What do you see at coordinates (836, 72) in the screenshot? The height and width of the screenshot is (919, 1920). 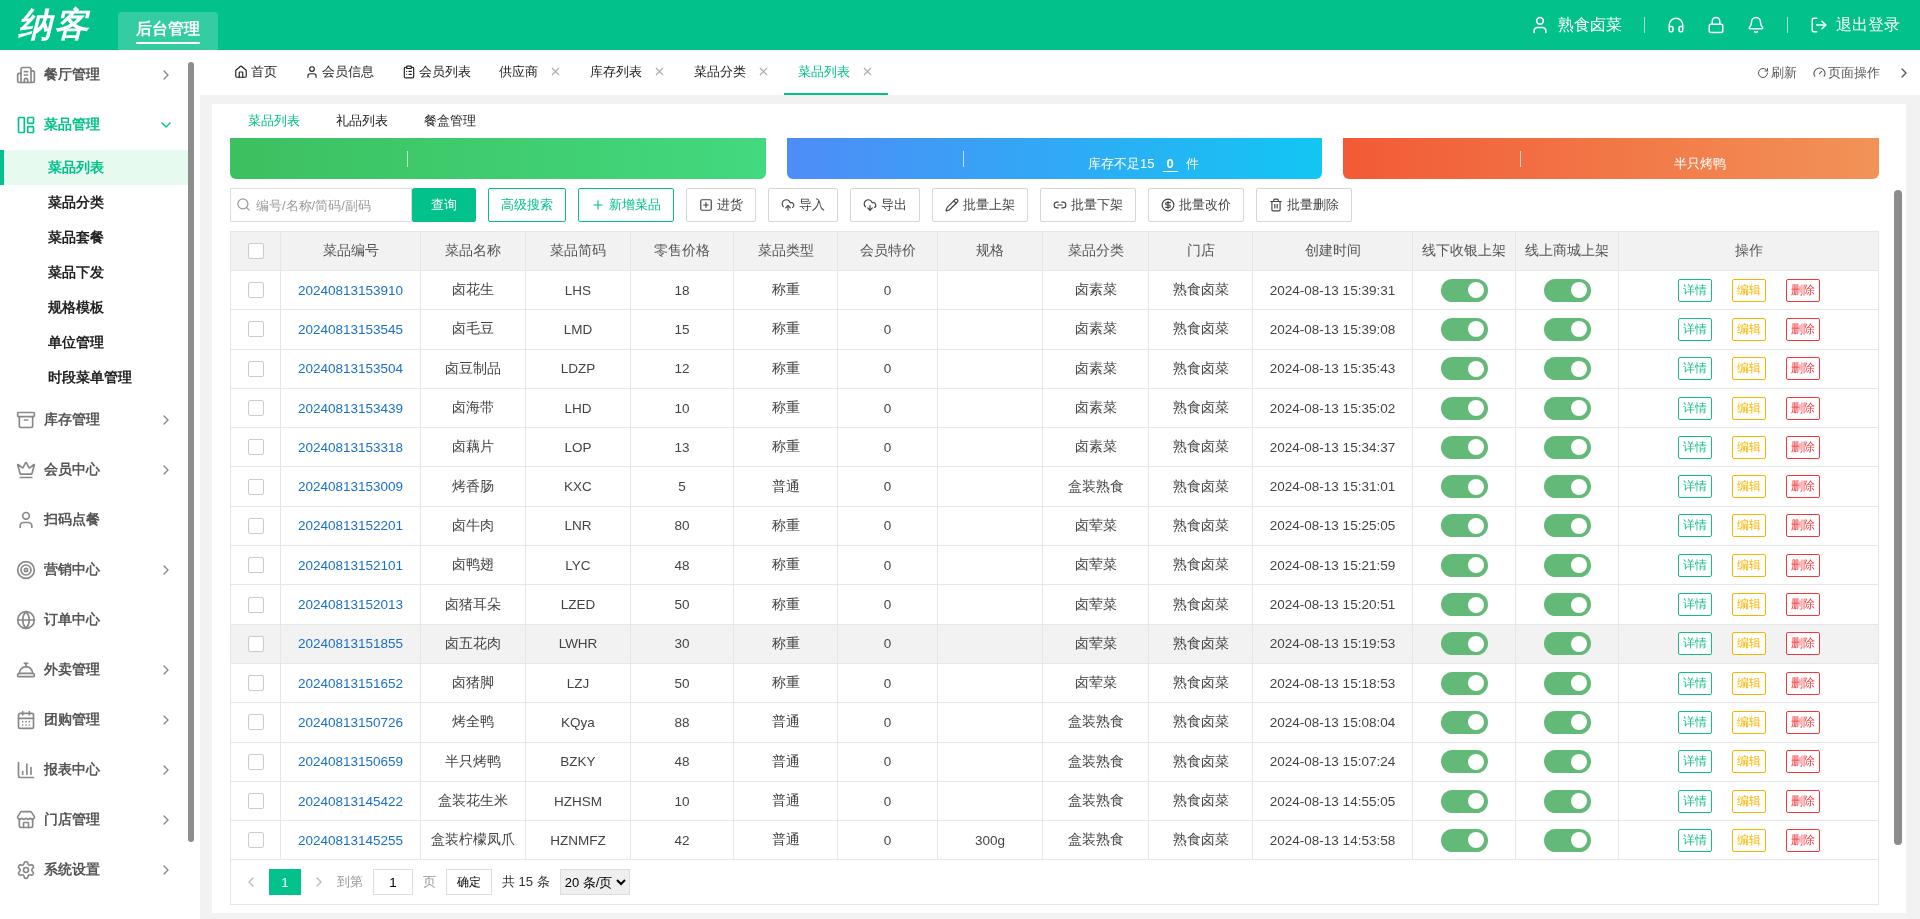 I see `page-tab: 菜品列表` at bounding box center [836, 72].